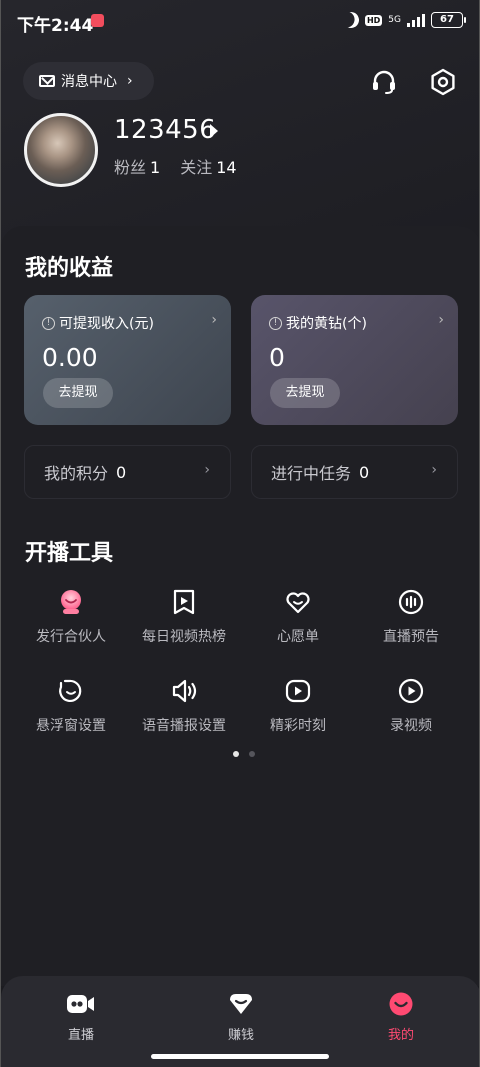 The image size is (480, 1067). Describe the element at coordinates (184, 726) in the screenshot. I see `tool-label: 语音播报设置` at that location.